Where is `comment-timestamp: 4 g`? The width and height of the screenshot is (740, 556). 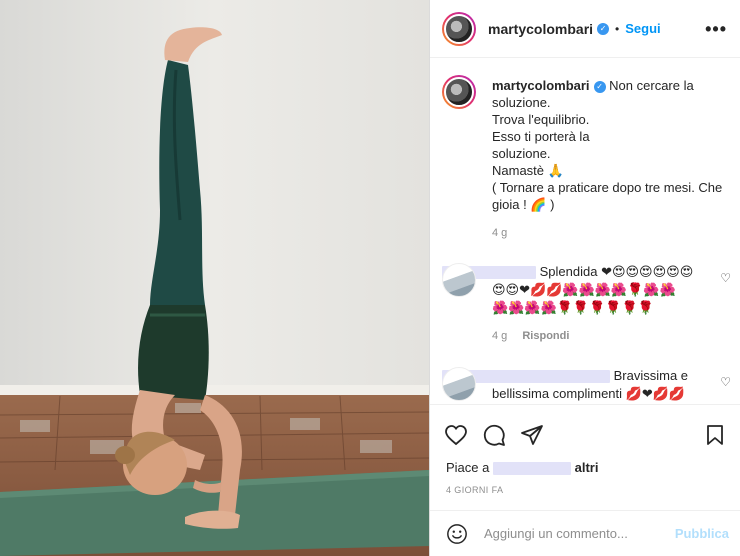
comment-timestamp: 4 g is located at coordinates (499, 336).